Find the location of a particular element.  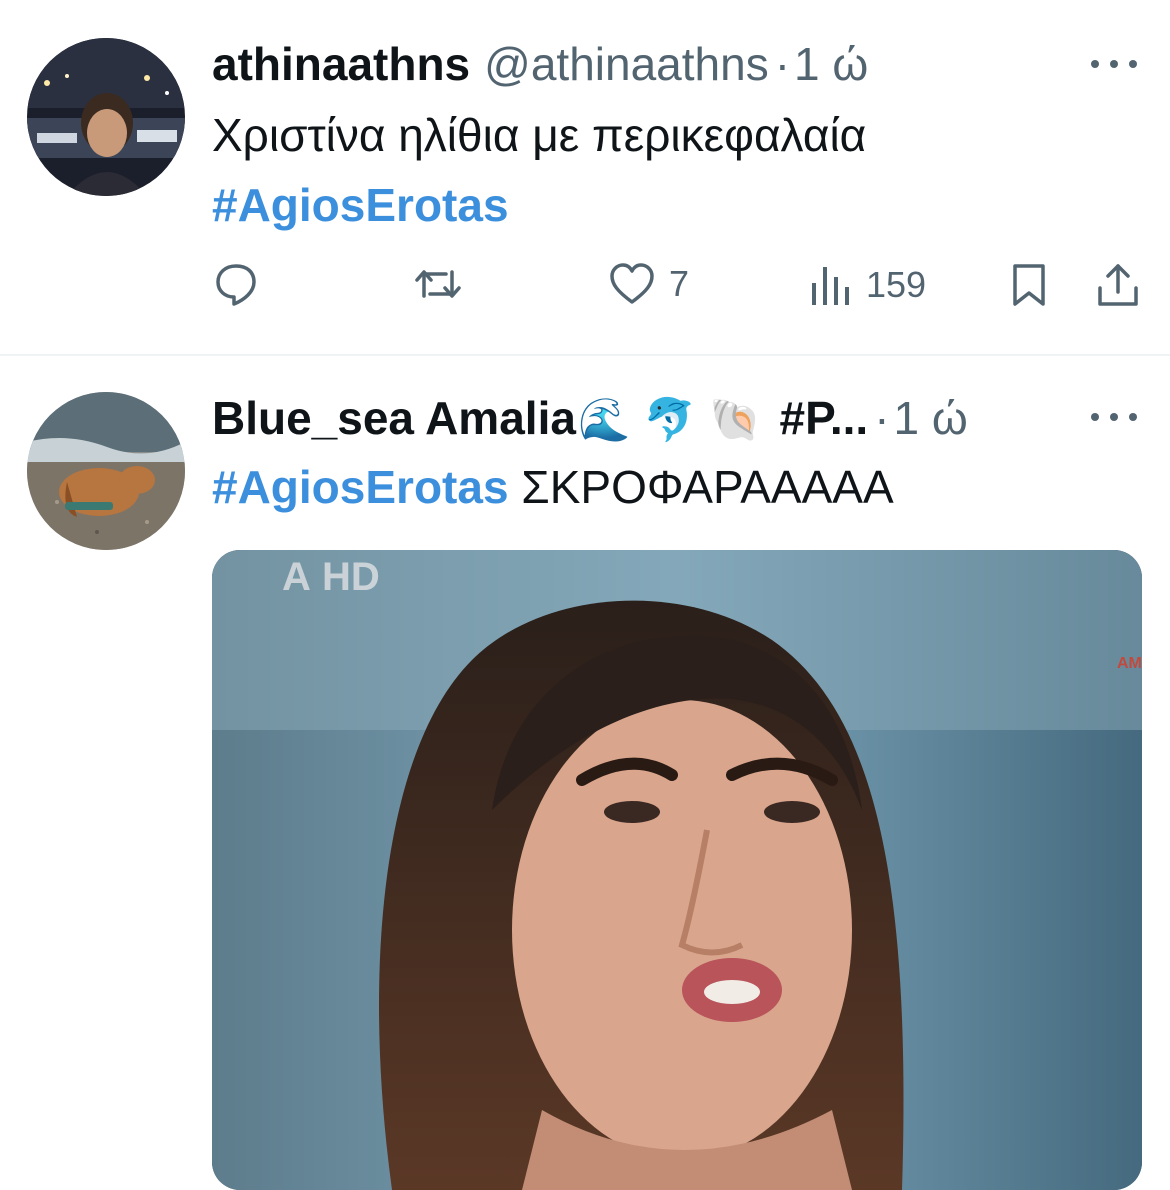

retweet-button is located at coordinates (445, 284).